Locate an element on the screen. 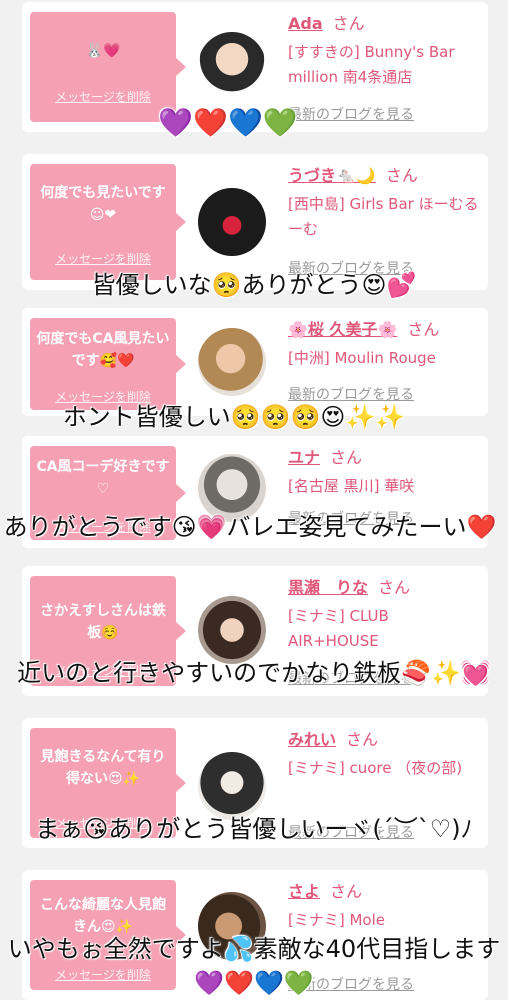  message-text: 🐰💗 is located at coordinates (103, 51).